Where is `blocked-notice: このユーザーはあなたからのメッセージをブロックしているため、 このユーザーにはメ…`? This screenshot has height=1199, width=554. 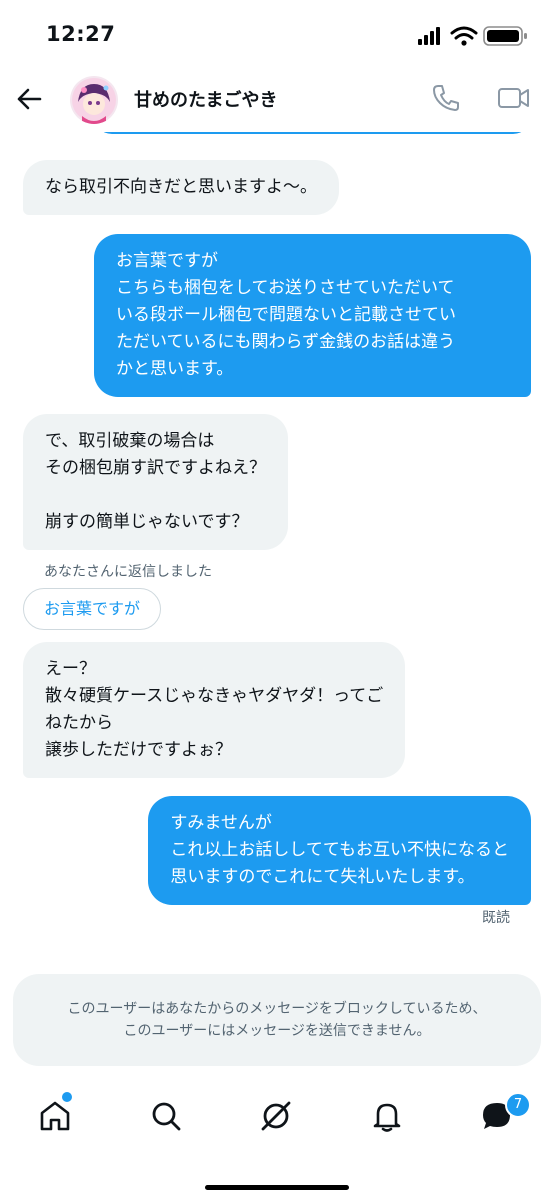 blocked-notice: このユーザーはあなたからのメッセージをブロックしているため、 このユーザーにはメ… is located at coordinates (277, 1020).